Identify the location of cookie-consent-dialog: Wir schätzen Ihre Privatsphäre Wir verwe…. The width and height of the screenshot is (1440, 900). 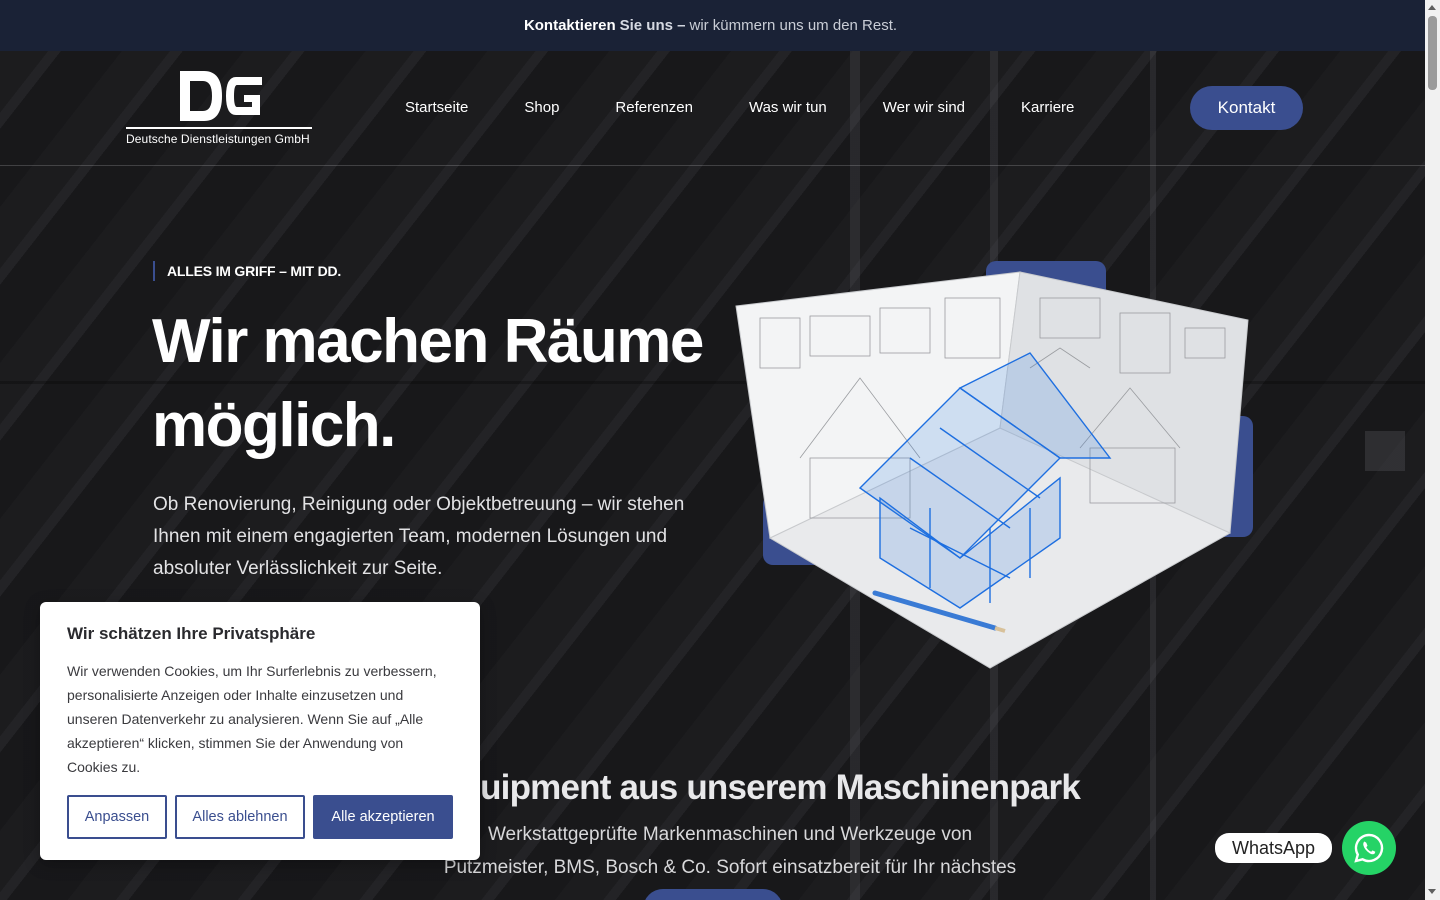
(260, 731).